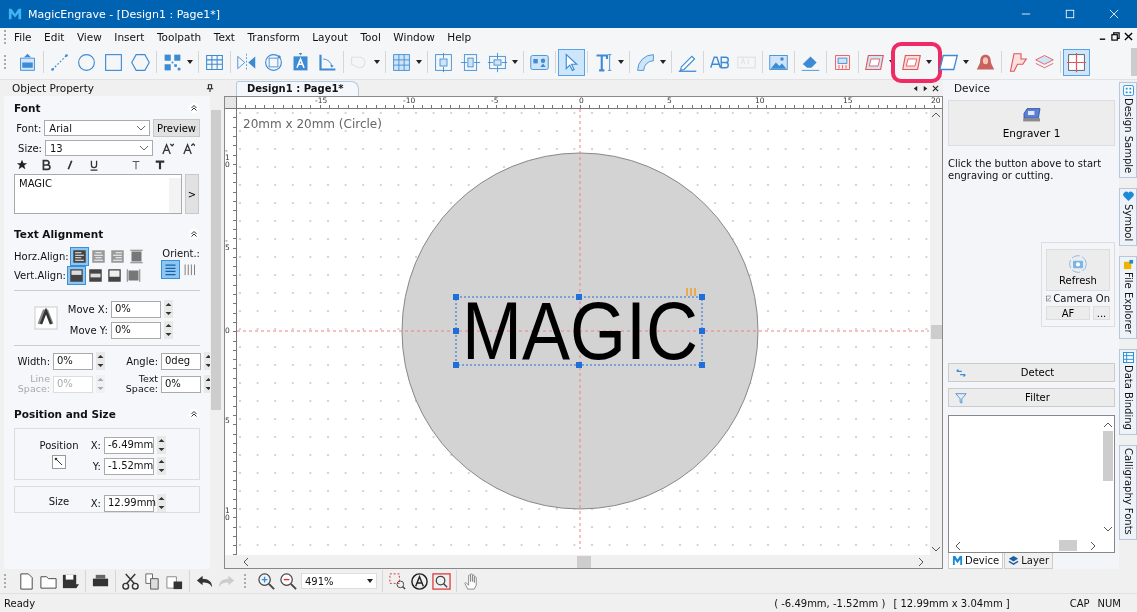  I want to click on font-dropdown: Arial, so click(97, 128).